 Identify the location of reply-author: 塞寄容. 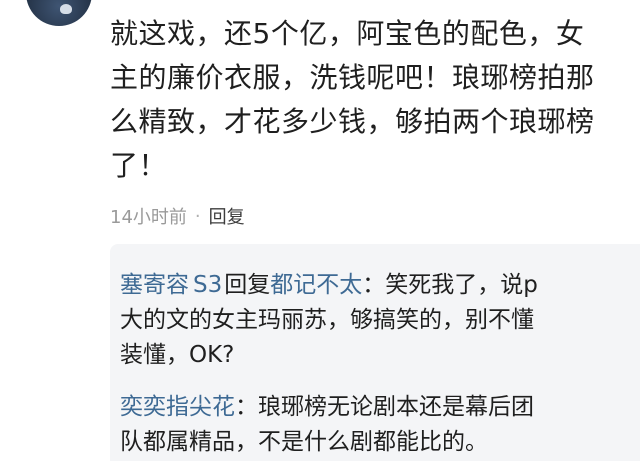
(154, 285).